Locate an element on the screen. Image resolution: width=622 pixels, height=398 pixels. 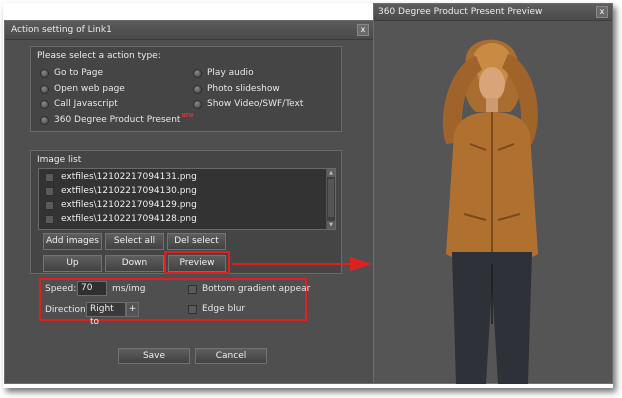
radio-play-audio: Play audio is located at coordinates (223, 73).